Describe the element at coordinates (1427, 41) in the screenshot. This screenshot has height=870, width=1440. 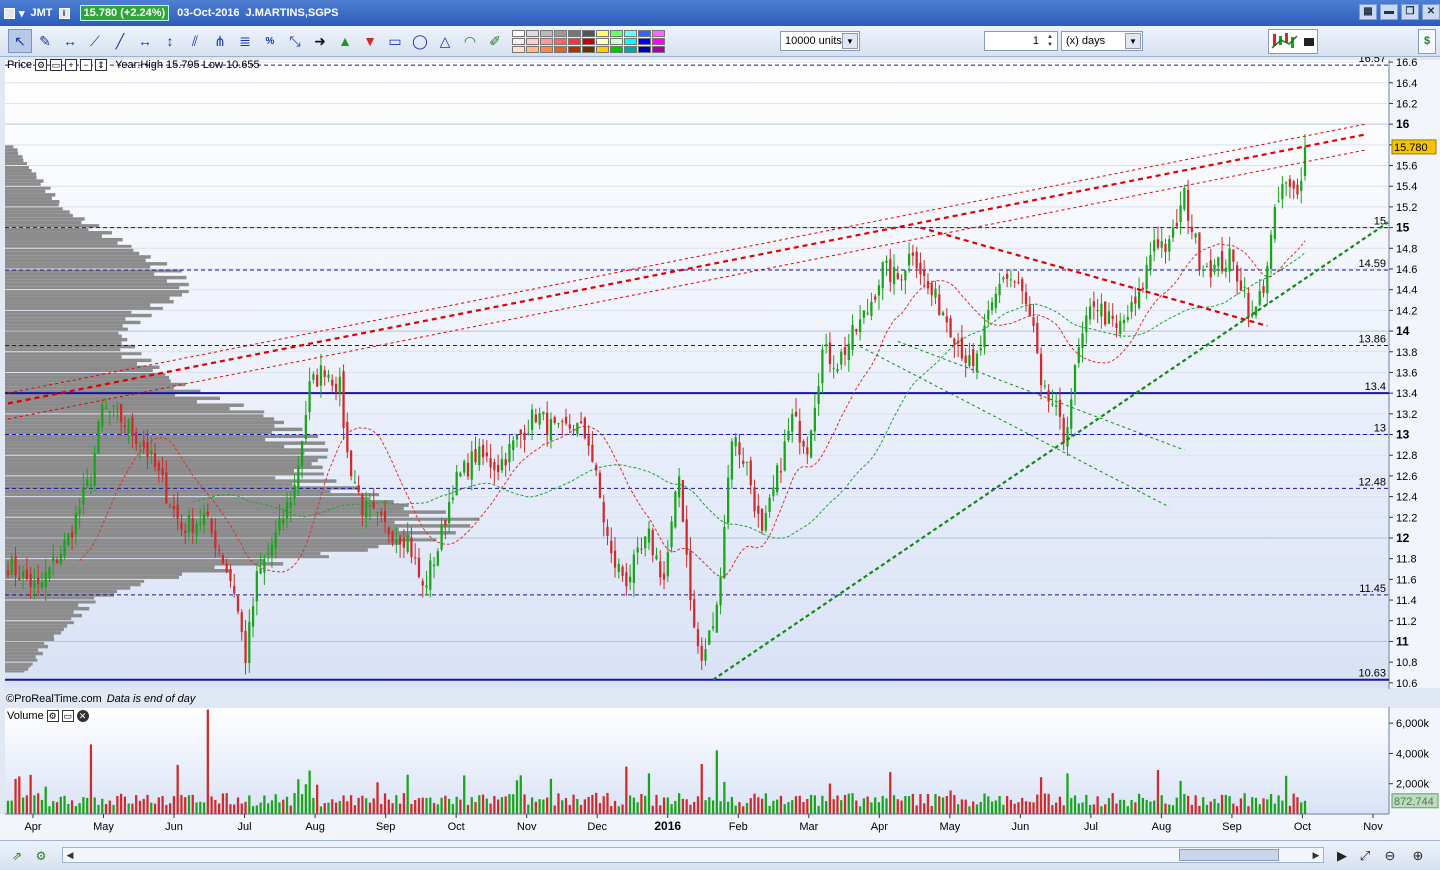
I see `side-panel-button: $` at that location.